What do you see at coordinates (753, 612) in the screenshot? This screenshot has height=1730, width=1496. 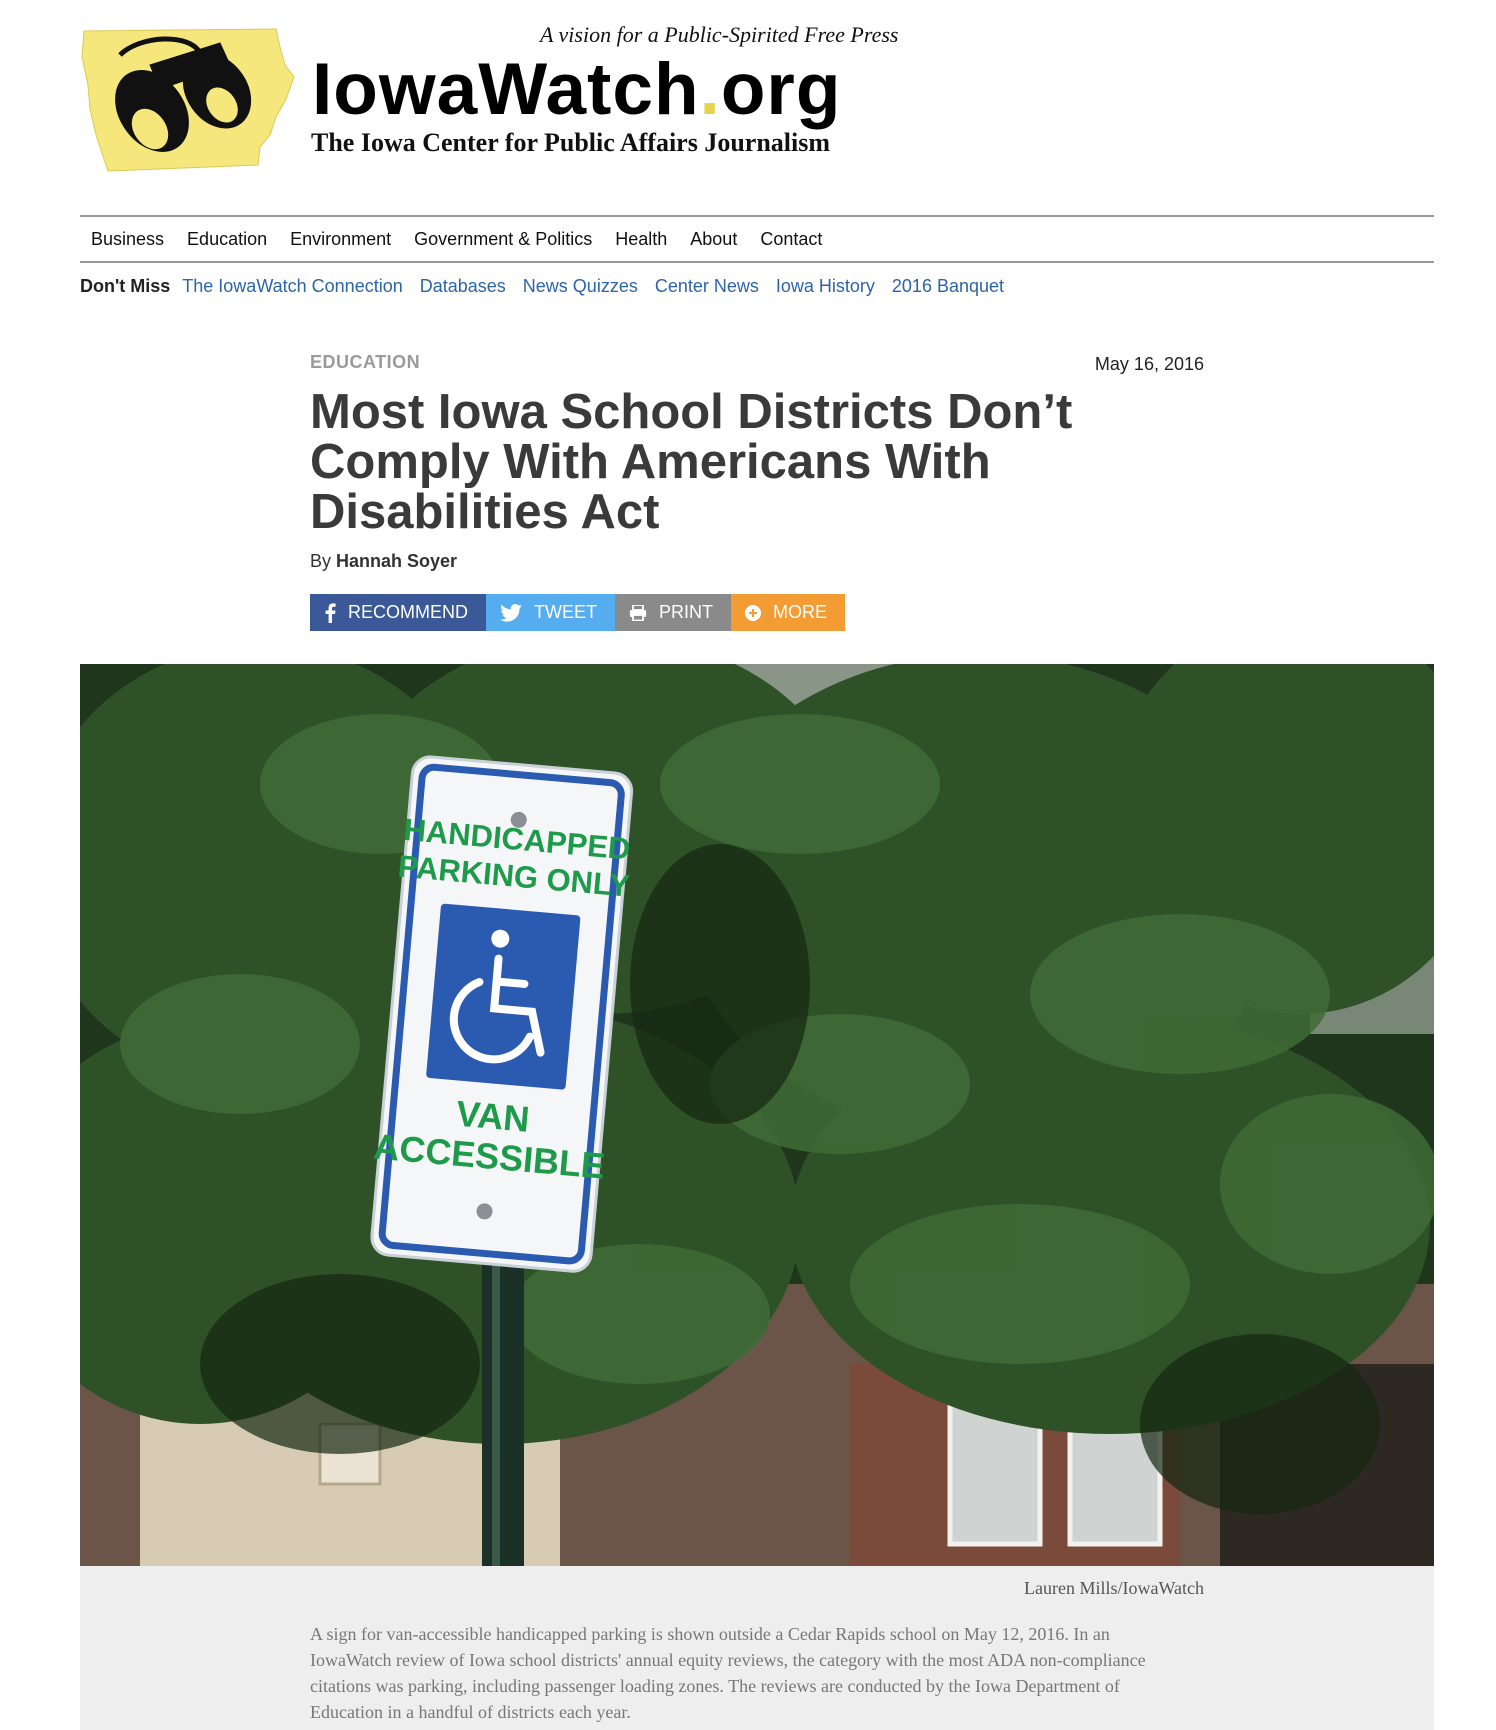 I see `plus-circle-icon` at bounding box center [753, 612].